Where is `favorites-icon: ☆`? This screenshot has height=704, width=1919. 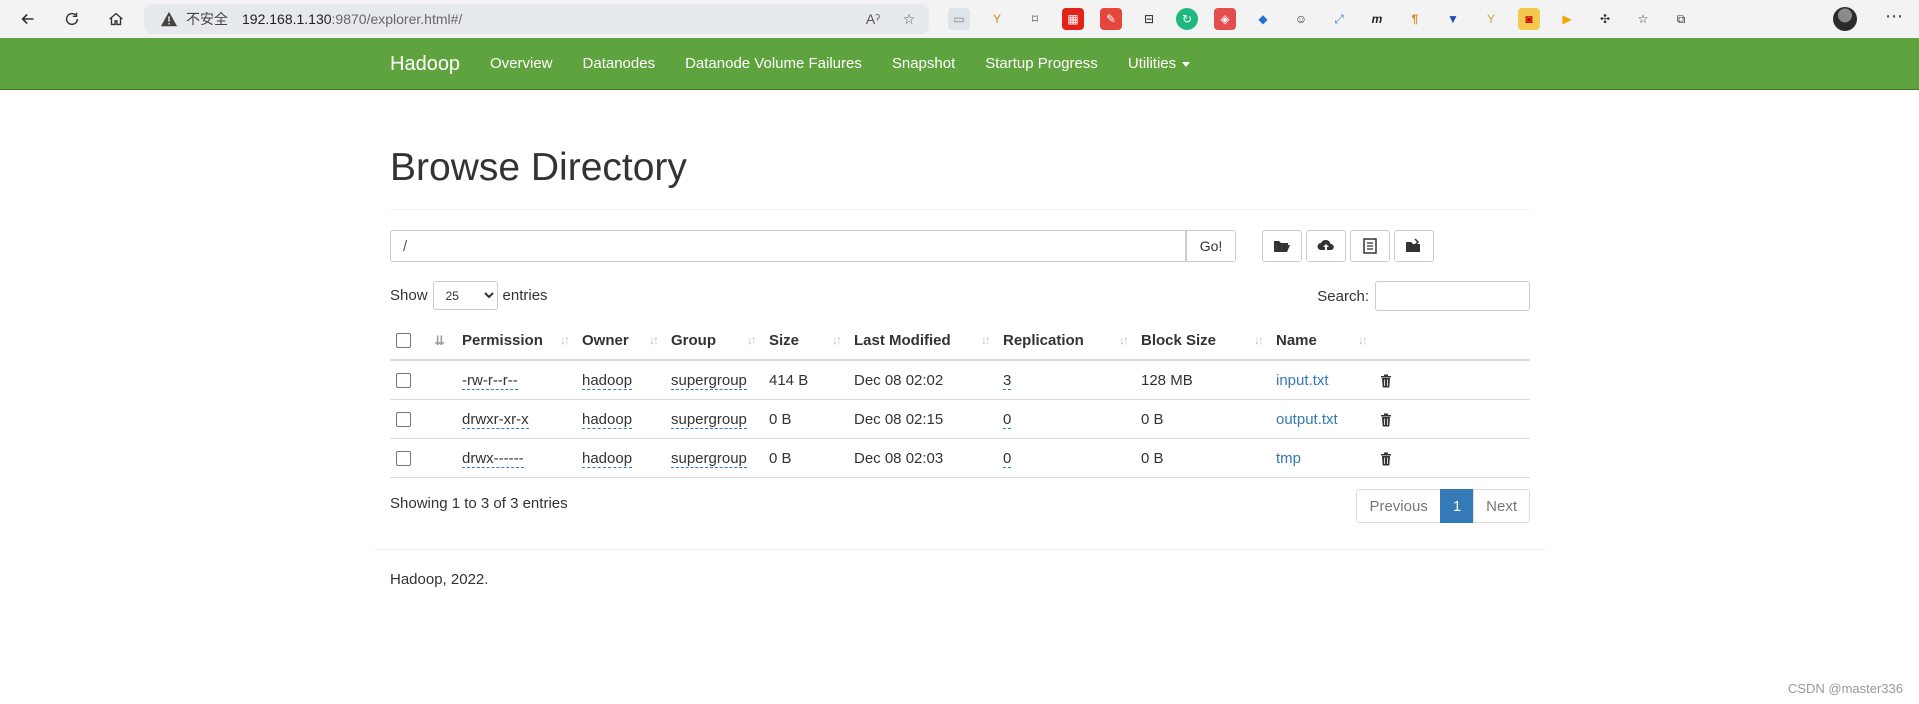 favorites-icon: ☆ is located at coordinates (1643, 19).